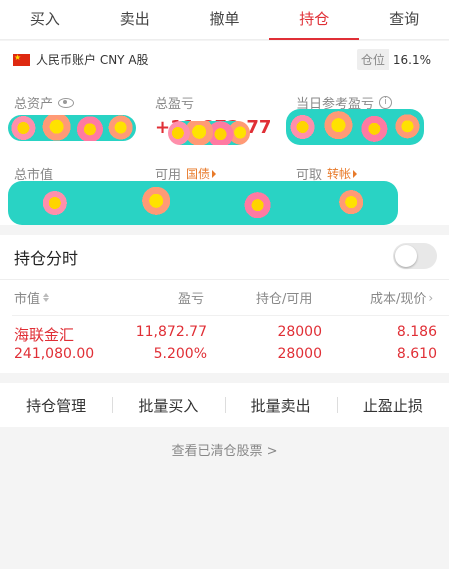 This screenshot has height=569, width=449. Describe the element at coordinates (171, 332) in the screenshot. I see `stock-pnl: 11,872.77` at that location.